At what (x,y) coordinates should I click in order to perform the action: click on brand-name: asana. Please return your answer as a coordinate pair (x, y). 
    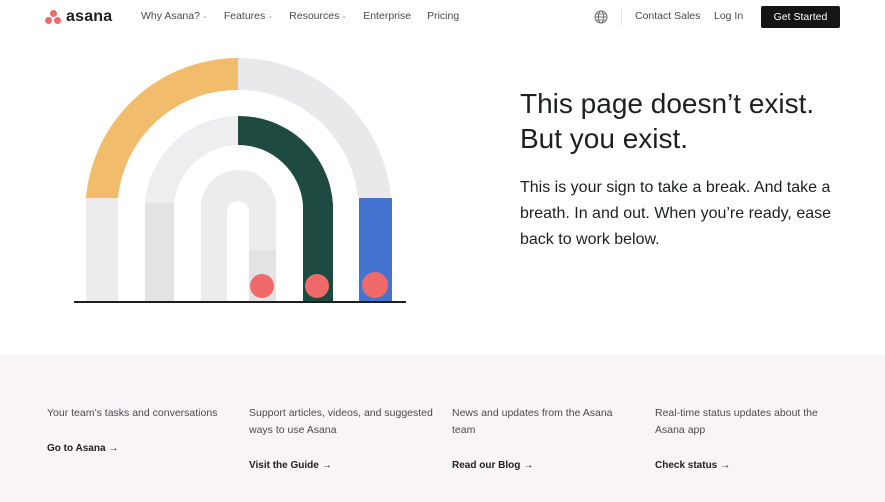
    Looking at the image, I should click on (89, 16).